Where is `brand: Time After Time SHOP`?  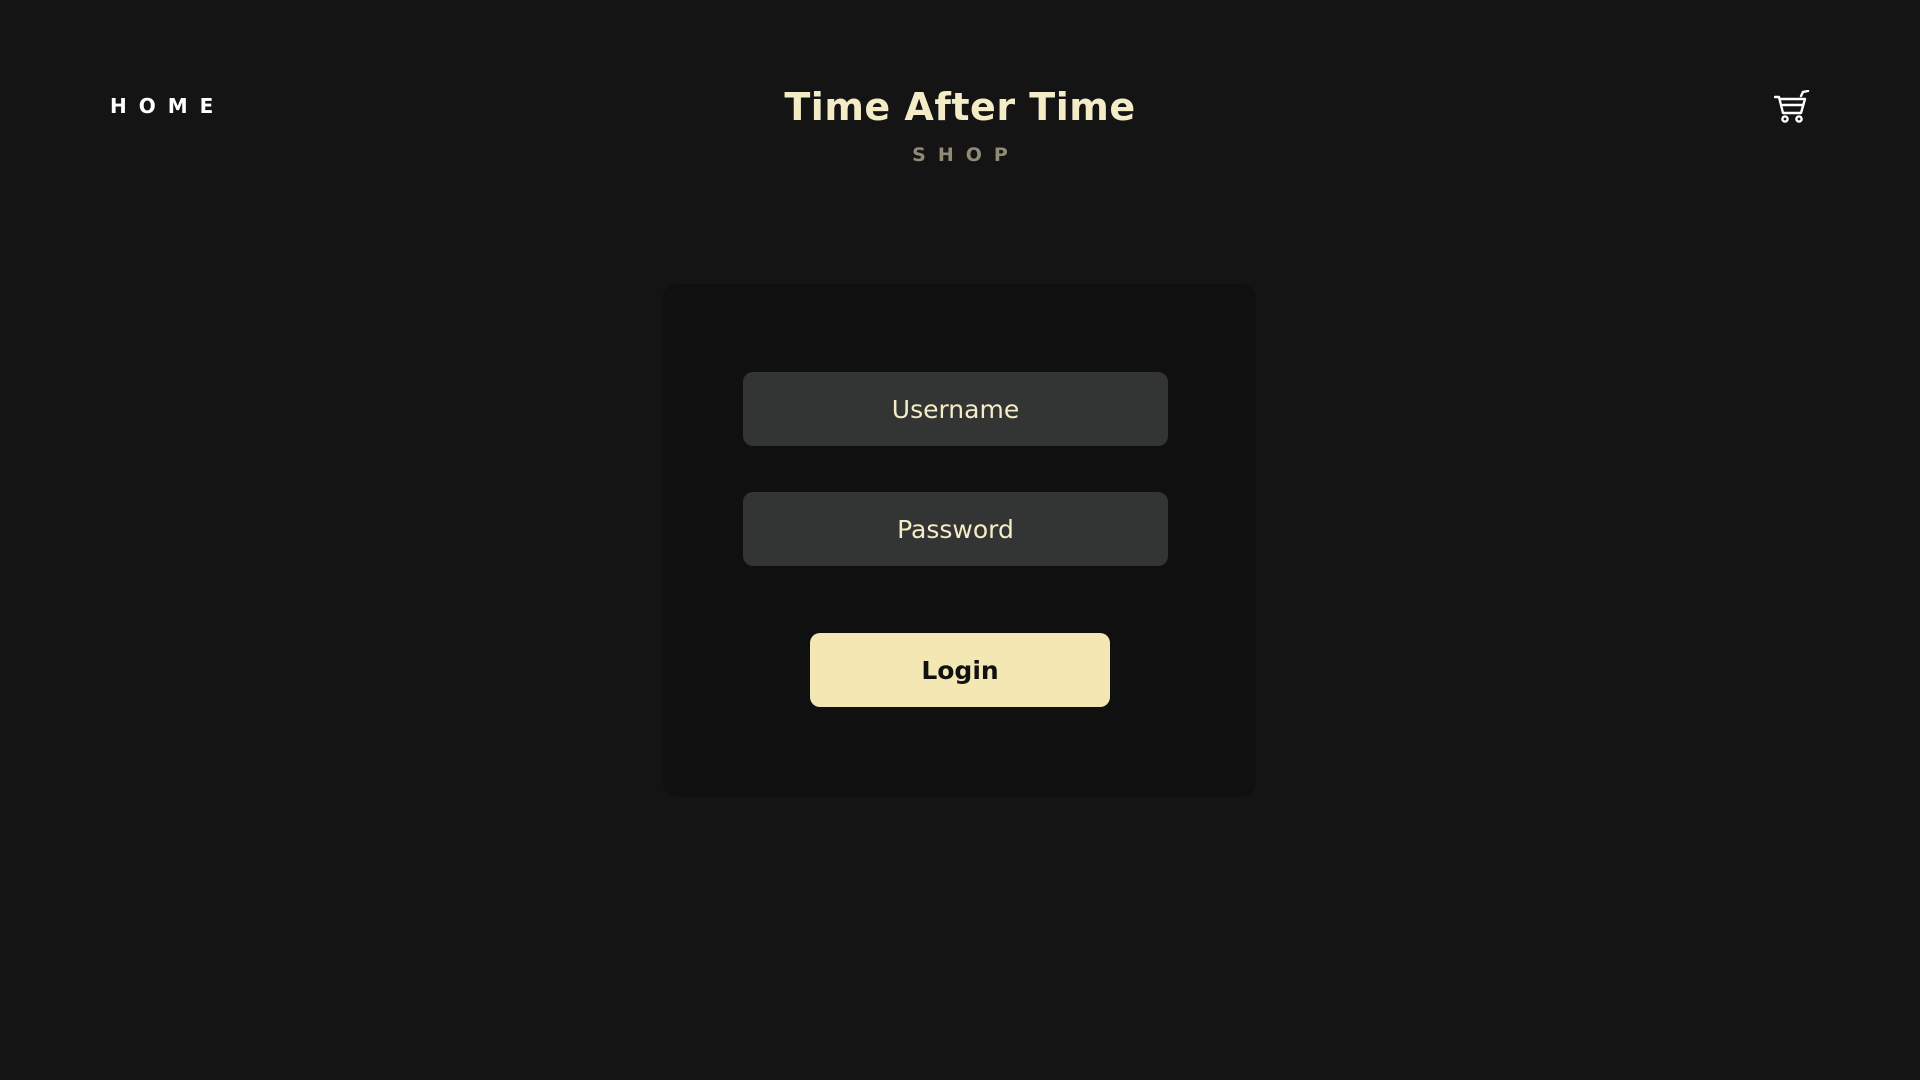
brand: Time After Time SHOP is located at coordinates (960, 123).